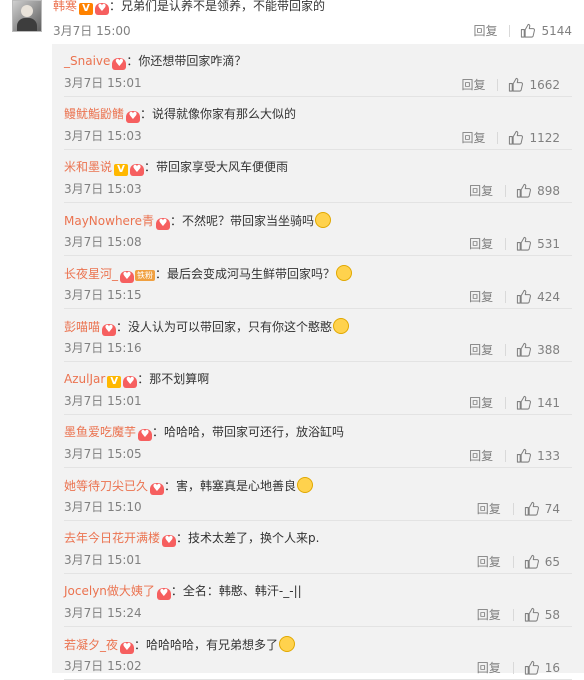  I want to click on reply-author: AzulJar, so click(84, 379).